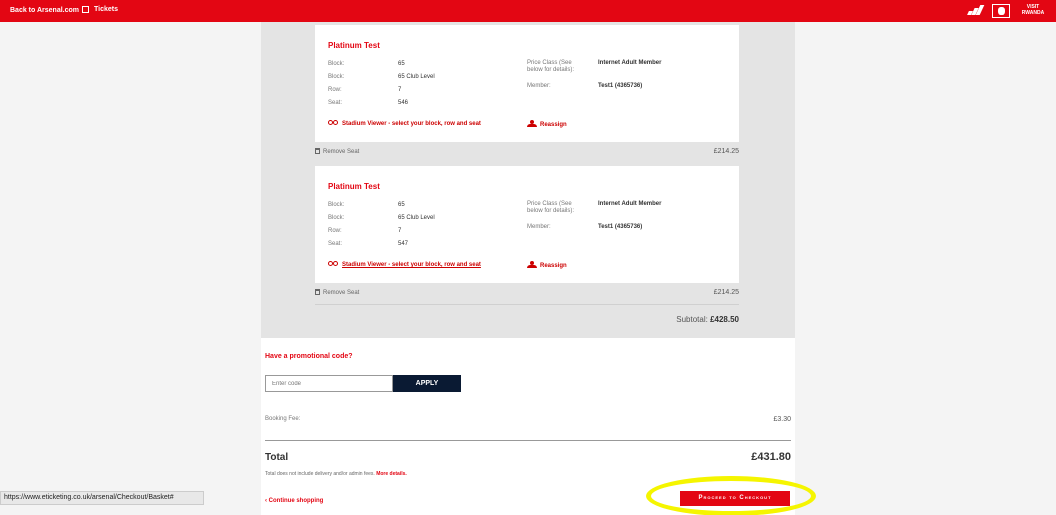  What do you see at coordinates (527, 304) in the screenshot?
I see `divider` at bounding box center [527, 304].